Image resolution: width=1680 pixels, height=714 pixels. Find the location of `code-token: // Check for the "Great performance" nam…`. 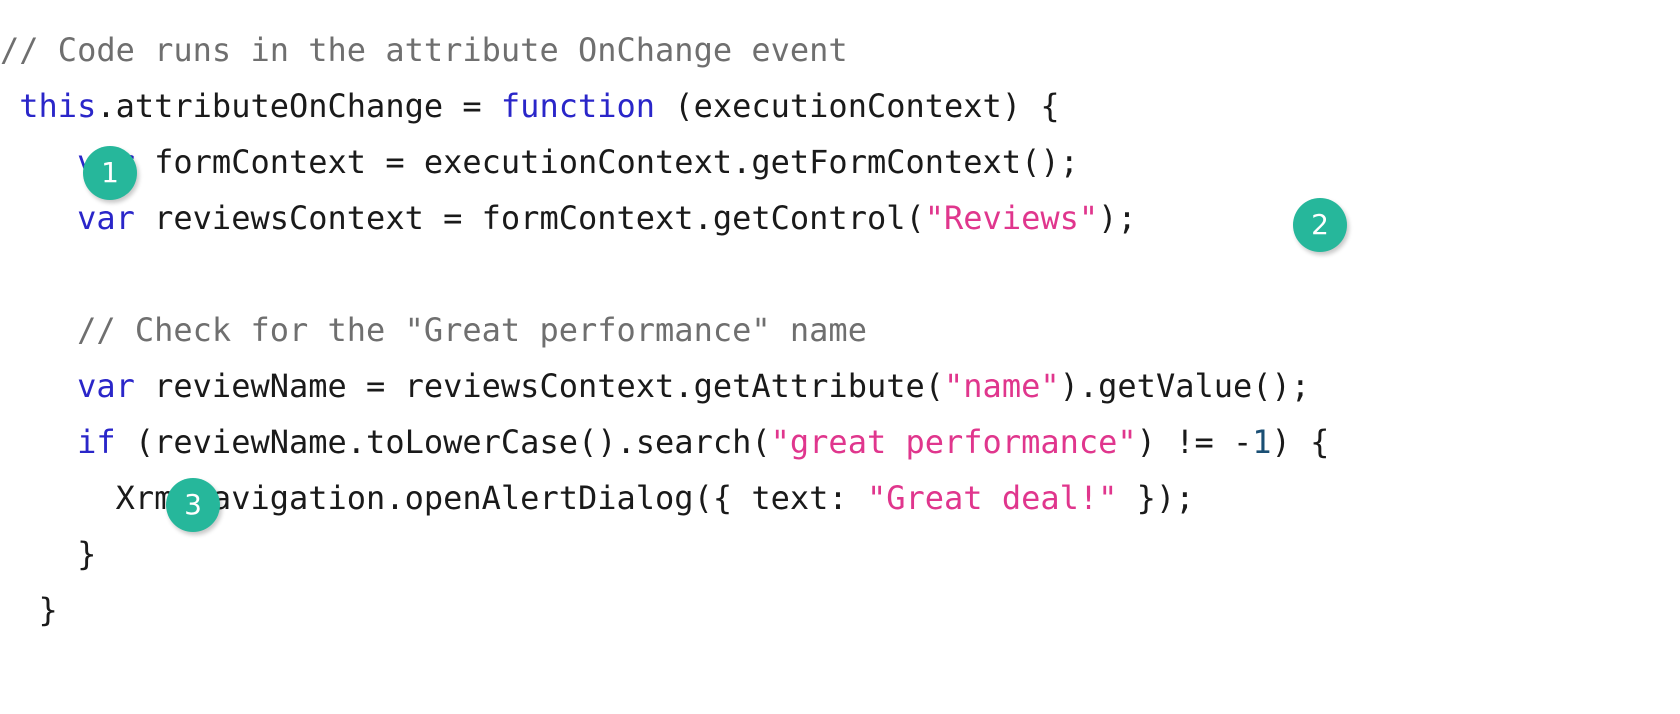

code-token: // Check for the "Great performance" nam… is located at coordinates (472, 330).